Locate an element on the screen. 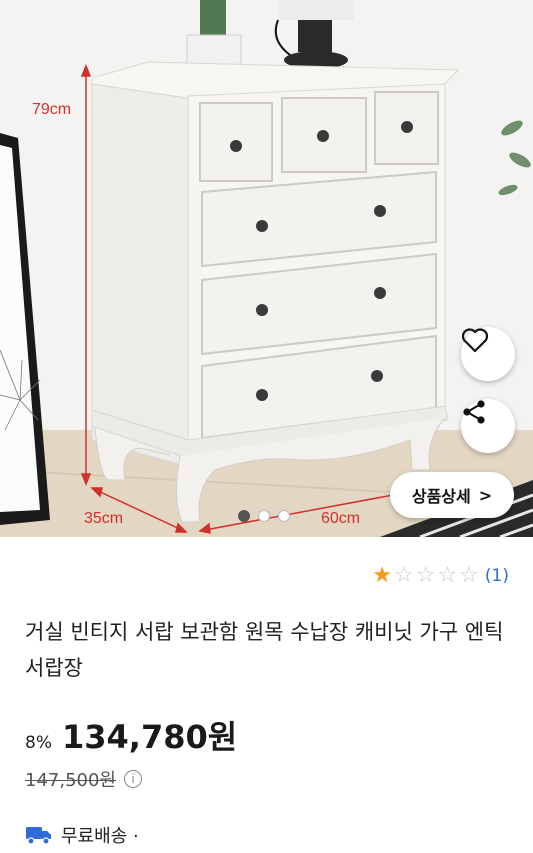 The width and height of the screenshot is (533, 853). width-dimension-label: 60cm is located at coordinates (341, 518).